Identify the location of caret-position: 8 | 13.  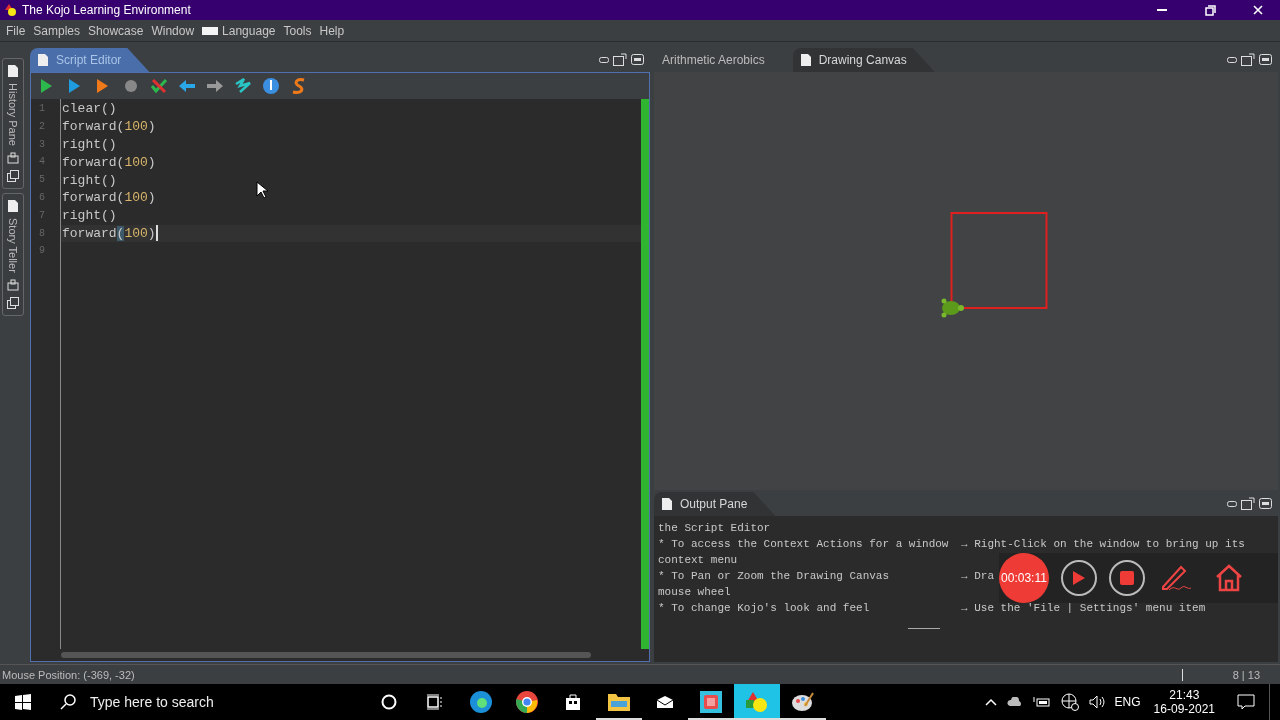
(1231, 674).